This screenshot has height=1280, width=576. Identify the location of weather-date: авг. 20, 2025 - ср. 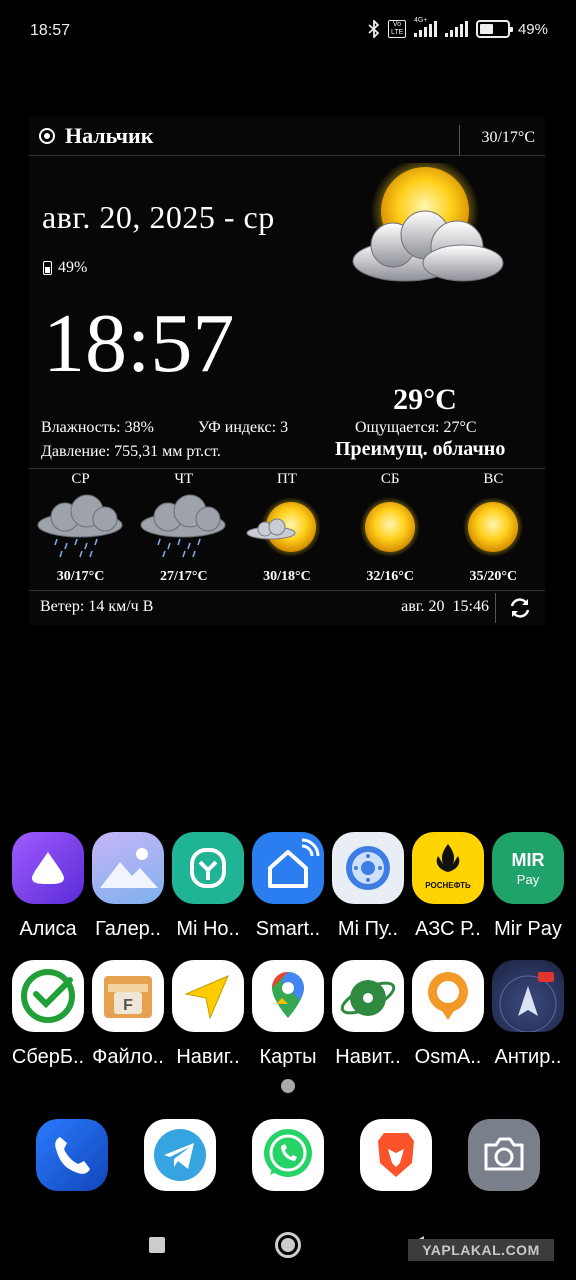
(158, 217).